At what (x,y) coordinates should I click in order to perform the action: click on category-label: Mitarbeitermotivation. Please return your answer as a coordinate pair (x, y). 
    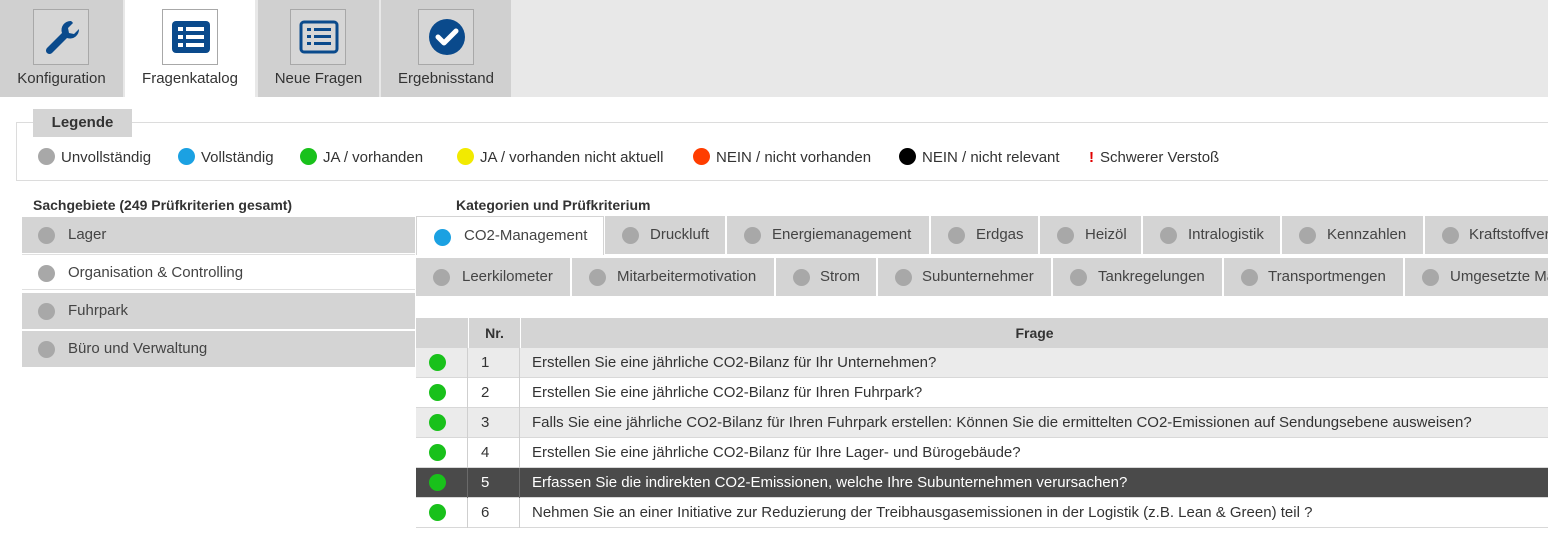
    Looking at the image, I should click on (687, 276).